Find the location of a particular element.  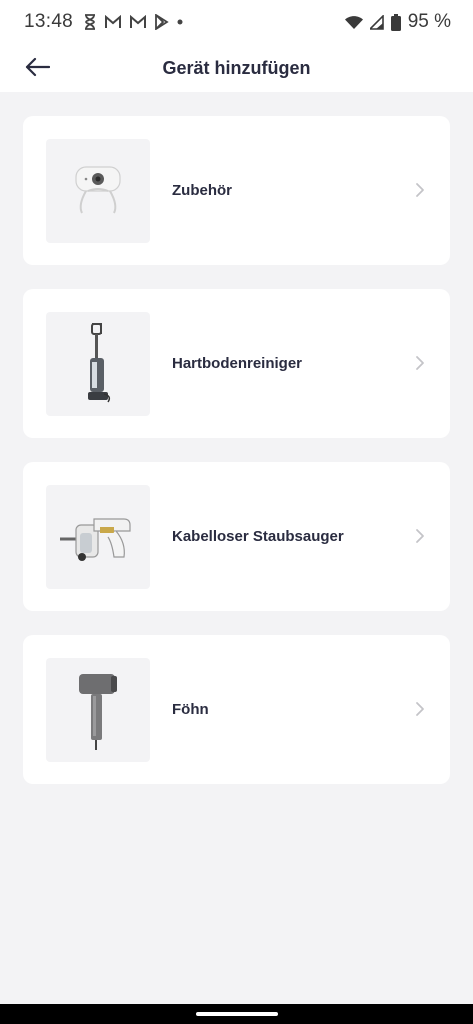

play-store-icon is located at coordinates (162, 22).